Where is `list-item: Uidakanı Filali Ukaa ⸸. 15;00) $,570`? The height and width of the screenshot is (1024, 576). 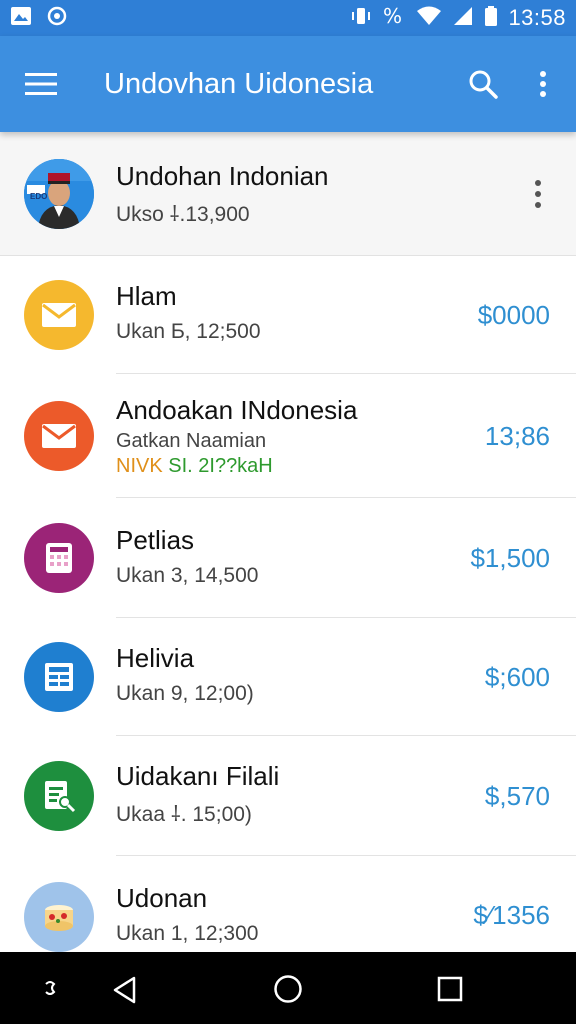
list-item: Uidakanı Filali Ukaa ⸸. 15;00) $,570 is located at coordinates (288, 796).